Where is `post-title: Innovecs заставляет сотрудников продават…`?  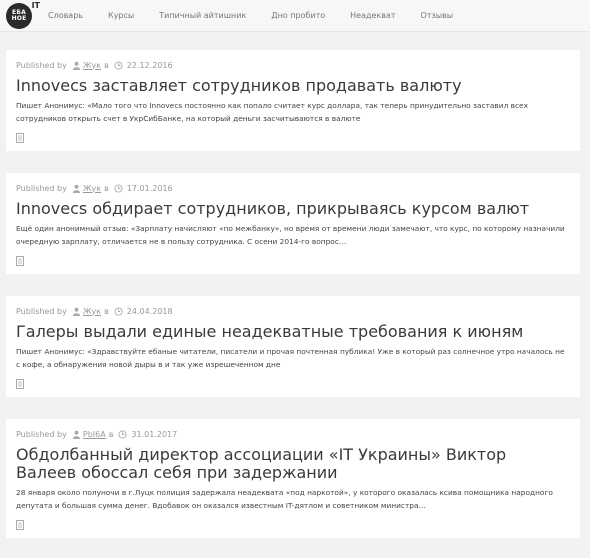 post-title: Innovecs заставляет сотрудников продават… is located at coordinates (293, 86).